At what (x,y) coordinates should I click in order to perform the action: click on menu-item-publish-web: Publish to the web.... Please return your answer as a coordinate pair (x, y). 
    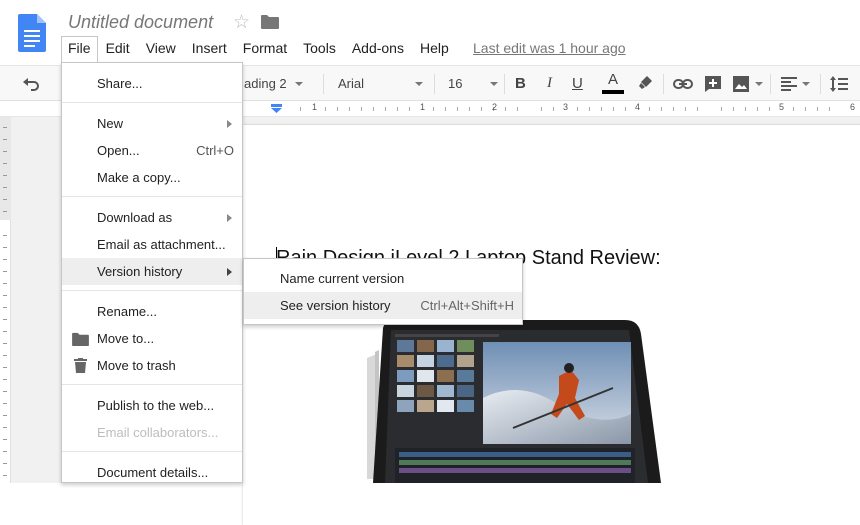
    Looking at the image, I should click on (152, 405).